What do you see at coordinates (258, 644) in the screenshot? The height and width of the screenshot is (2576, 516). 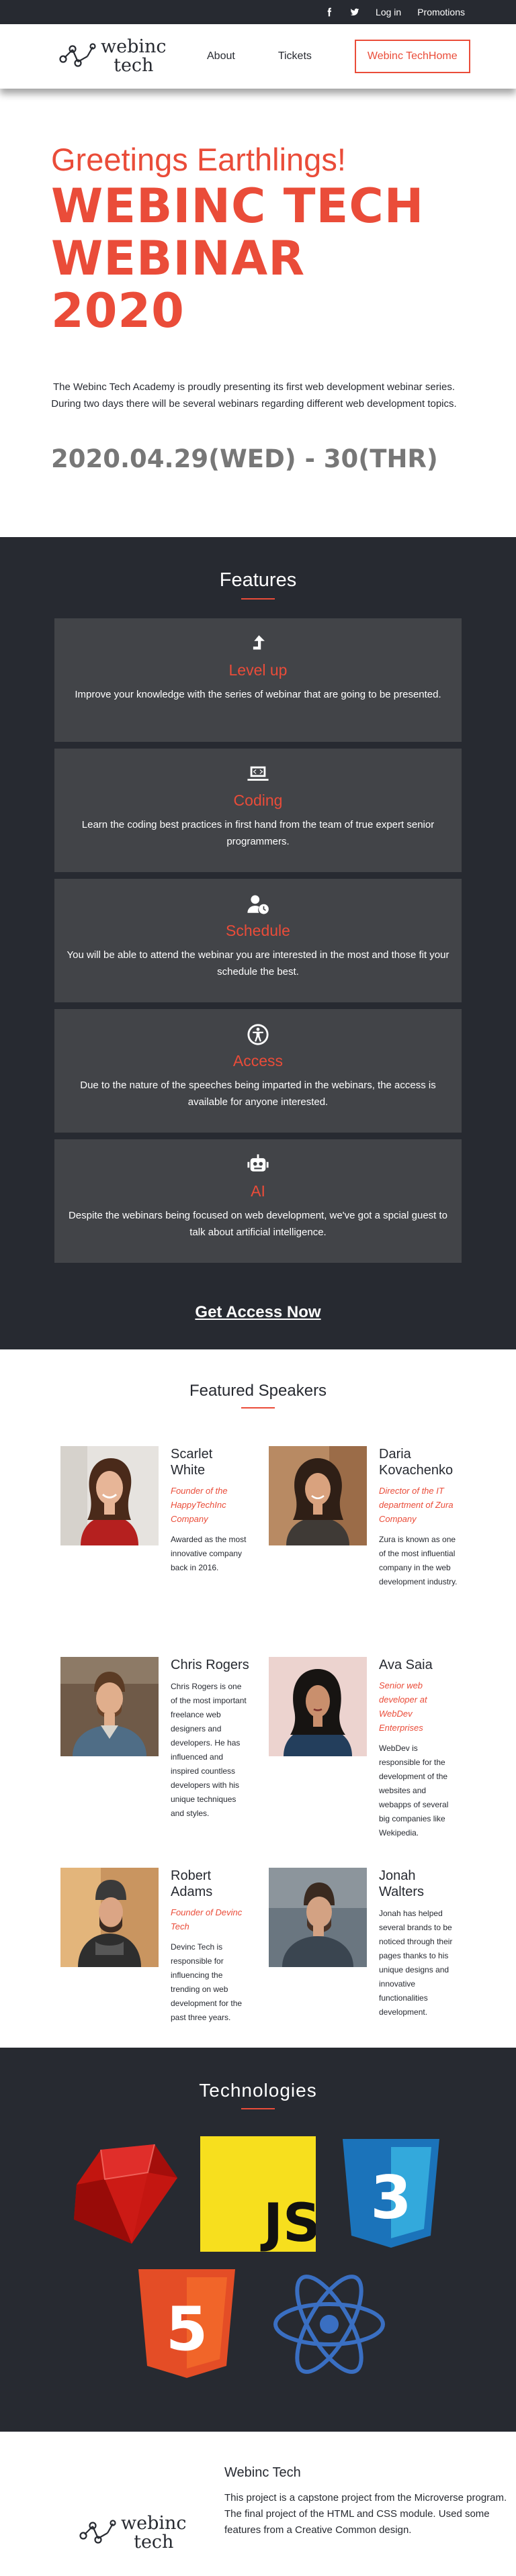 I see `level-up-icon` at bounding box center [258, 644].